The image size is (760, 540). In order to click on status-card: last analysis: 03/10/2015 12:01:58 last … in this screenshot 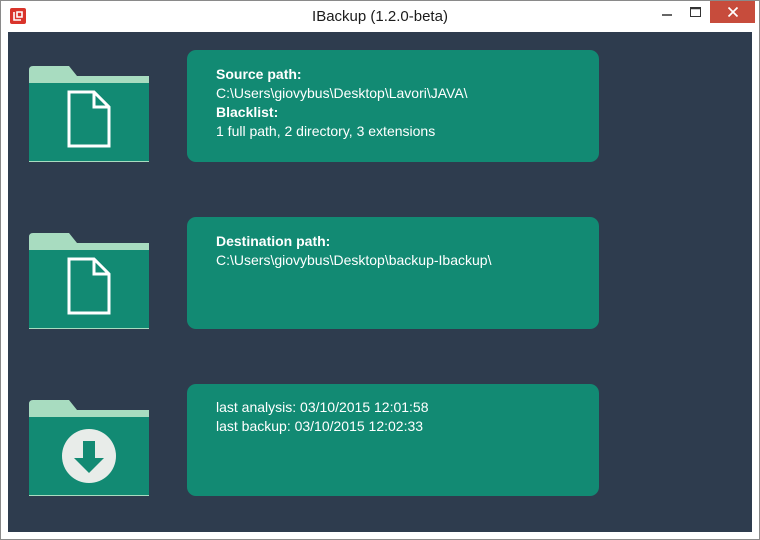, I will do `click(393, 440)`.